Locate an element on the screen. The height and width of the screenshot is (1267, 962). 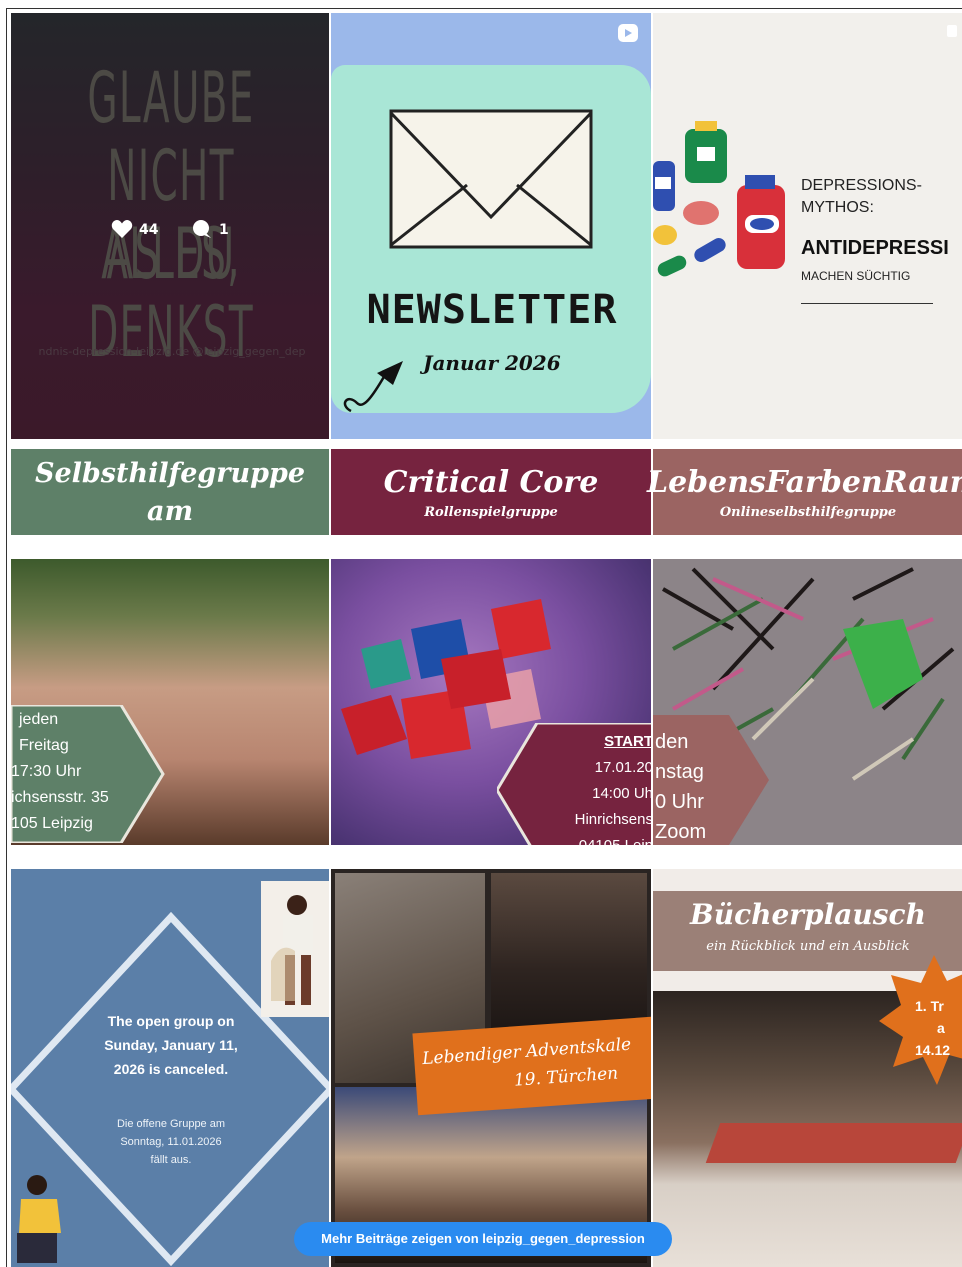
paper-plane-icon is located at coordinates (376, 392).